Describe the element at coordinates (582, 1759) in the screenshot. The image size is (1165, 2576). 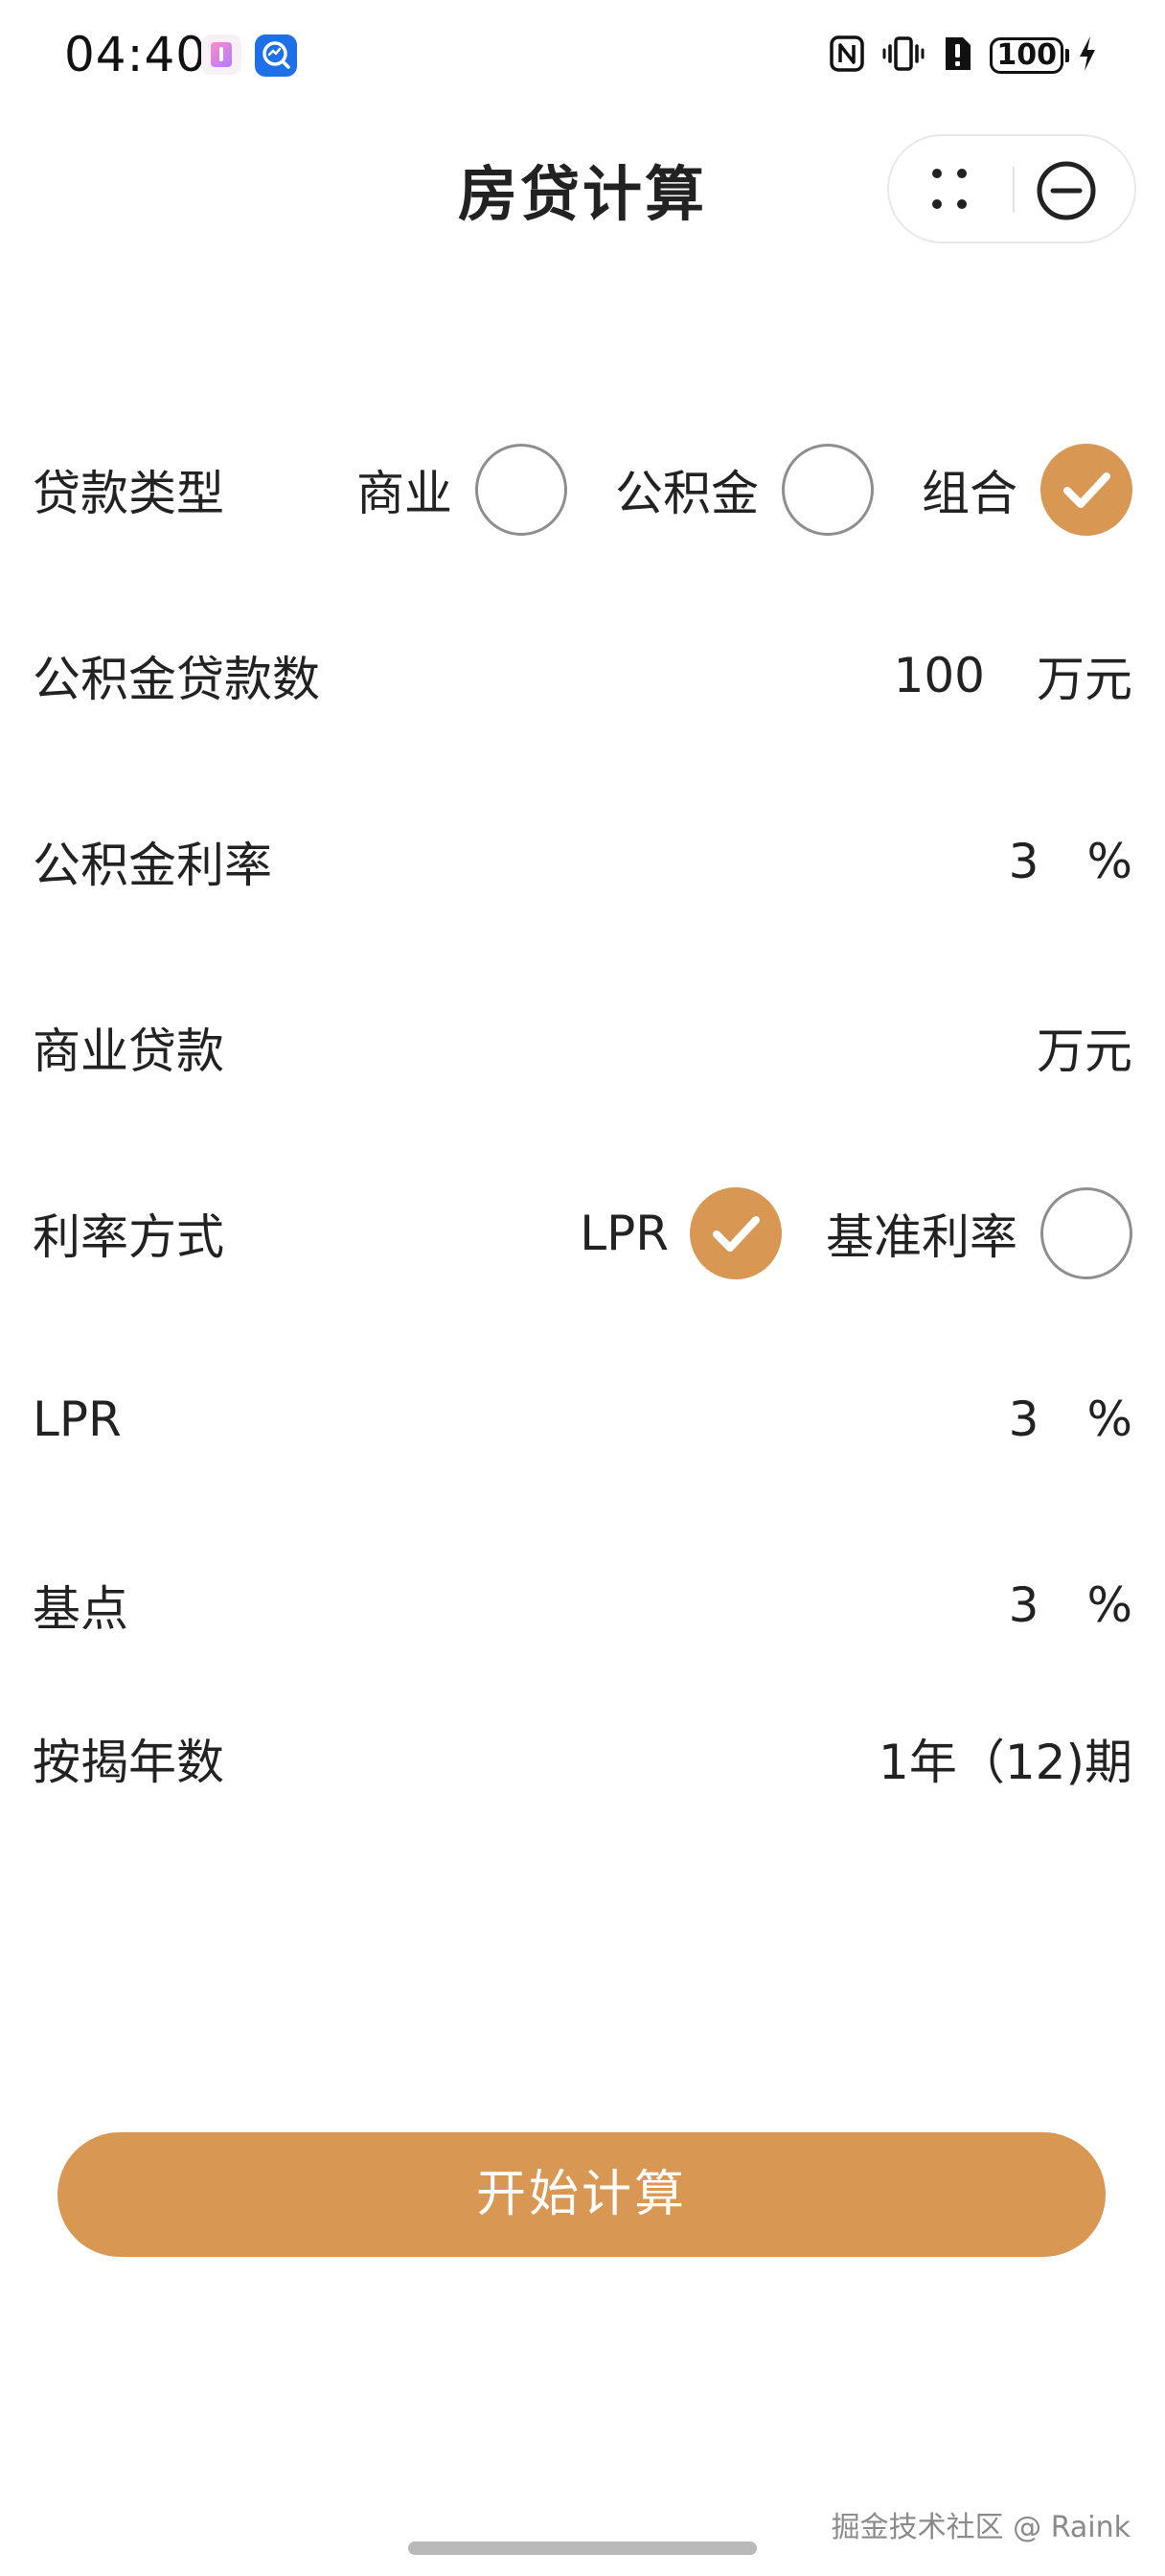
I see `mortgage-years-row: 按揭年数 1年（12)期` at that location.